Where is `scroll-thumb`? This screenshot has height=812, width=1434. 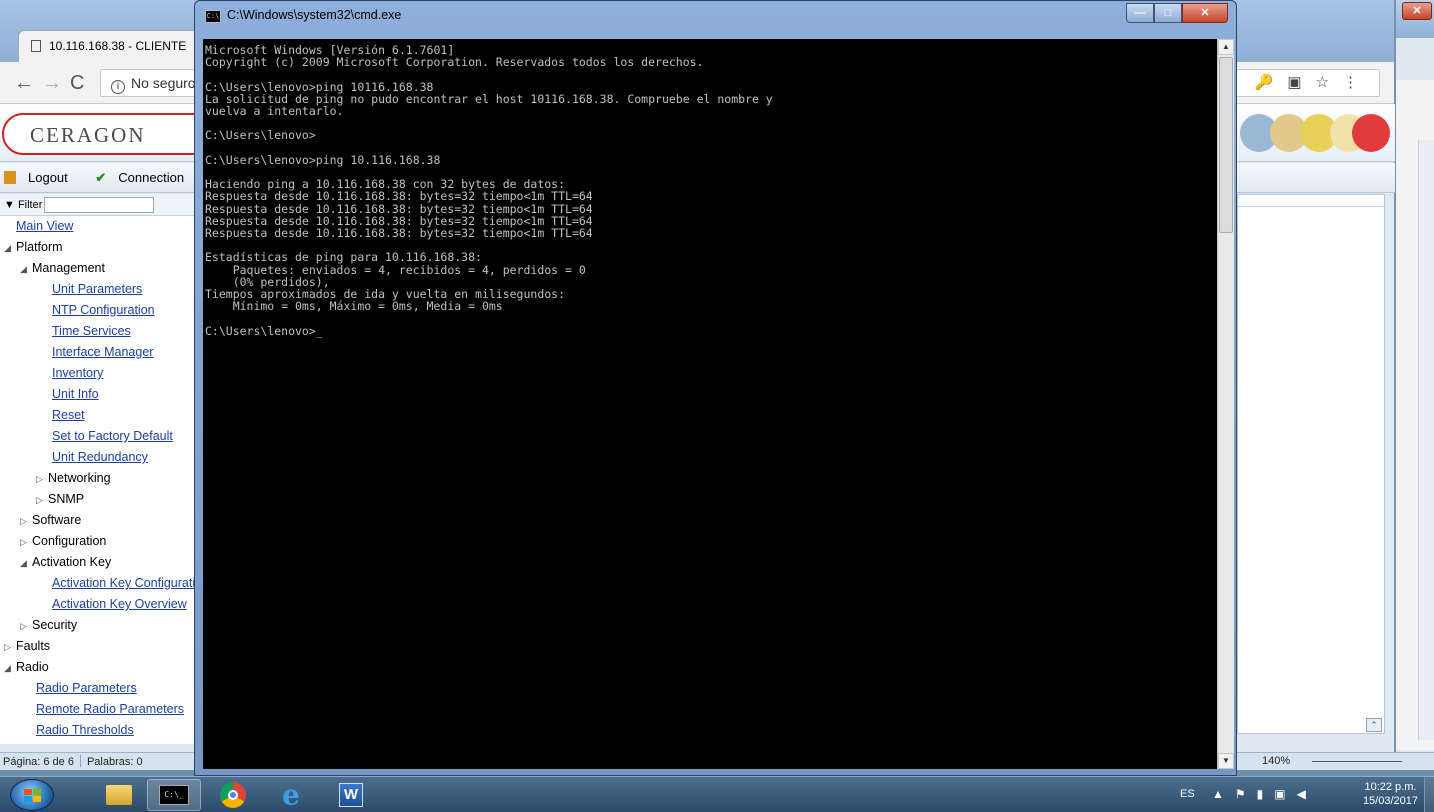 scroll-thumb is located at coordinates (1226, 145).